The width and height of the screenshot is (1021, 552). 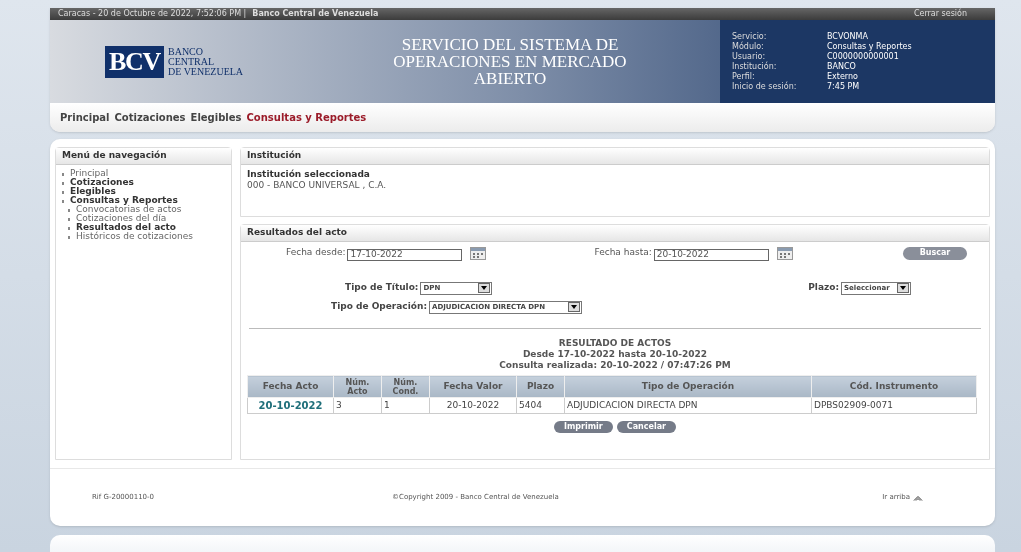 What do you see at coordinates (134, 61) in the screenshot?
I see `logo-mark: BCV` at bounding box center [134, 61].